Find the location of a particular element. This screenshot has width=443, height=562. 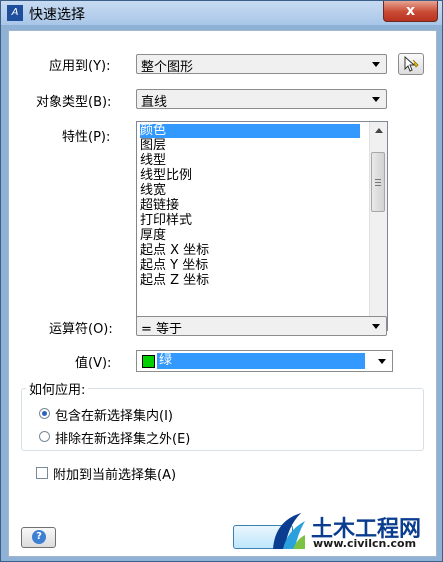

select-objects-icon is located at coordinates (411, 63).